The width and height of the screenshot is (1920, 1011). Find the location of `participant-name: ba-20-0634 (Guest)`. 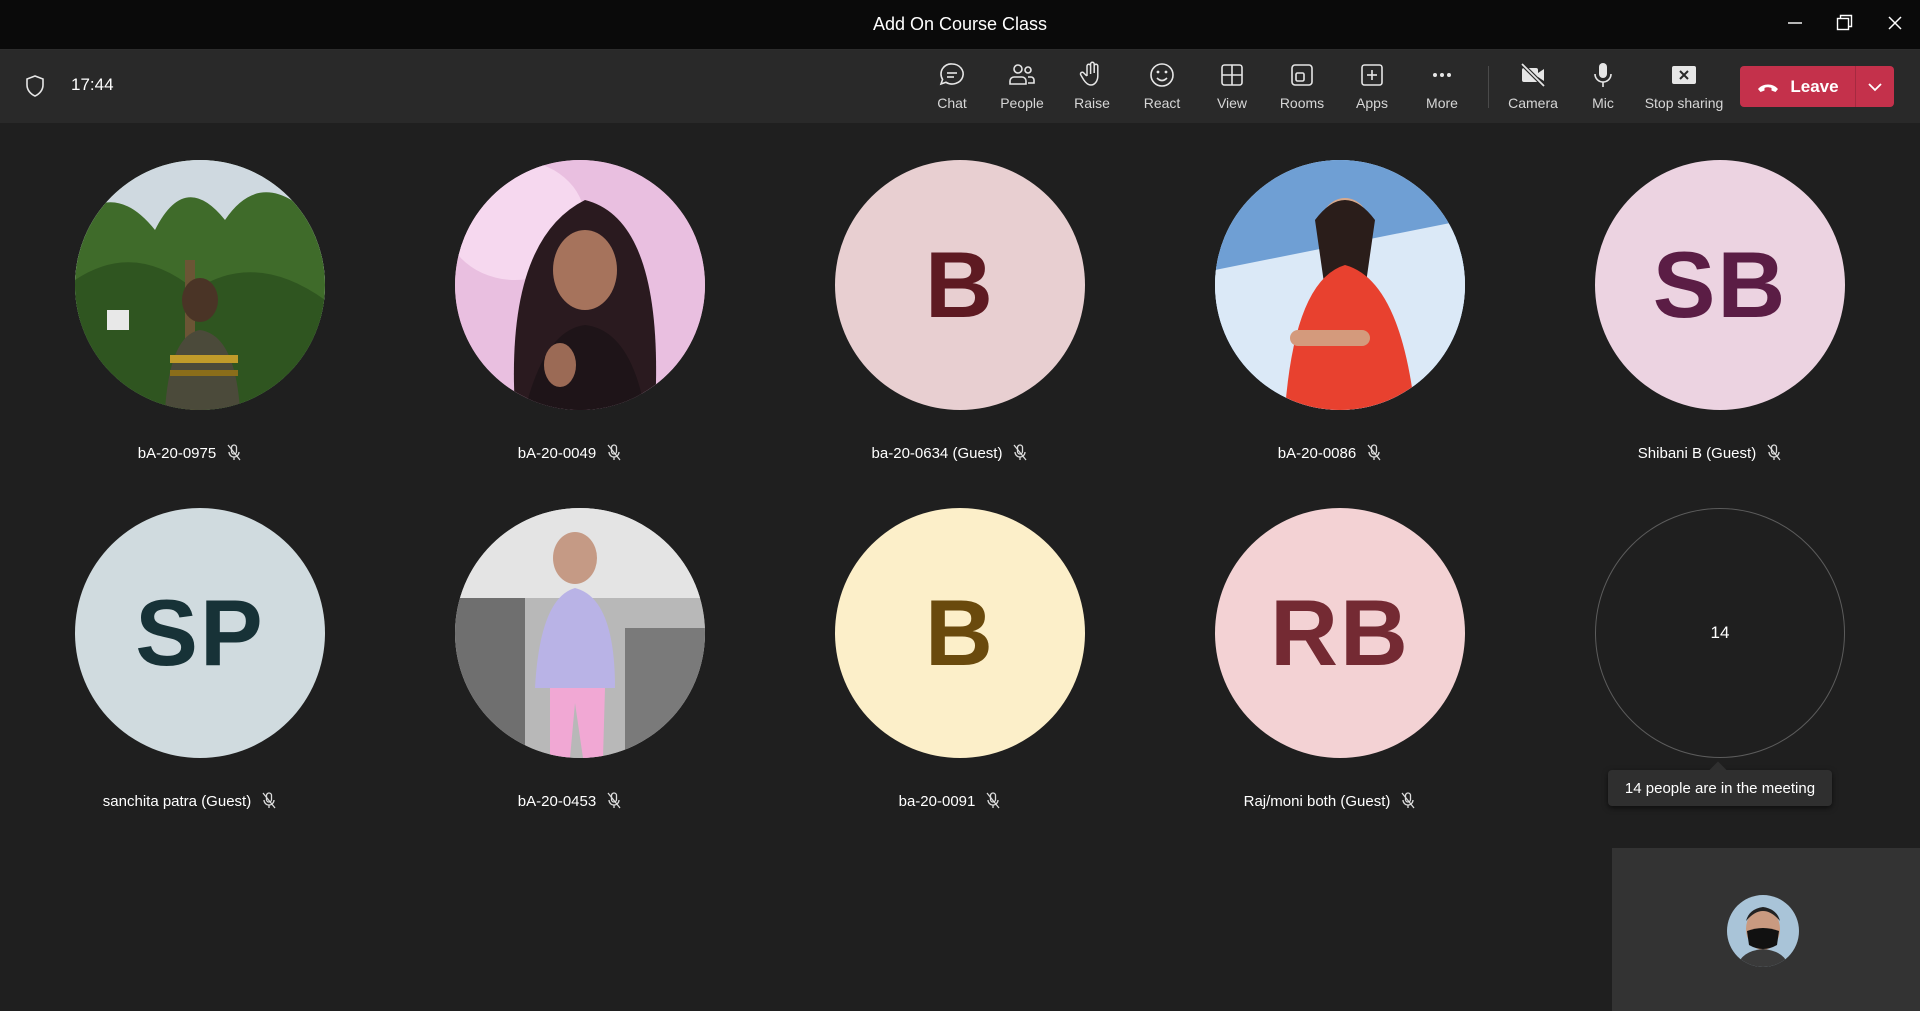

participant-name: ba-20-0634 (Guest) is located at coordinates (937, 453).